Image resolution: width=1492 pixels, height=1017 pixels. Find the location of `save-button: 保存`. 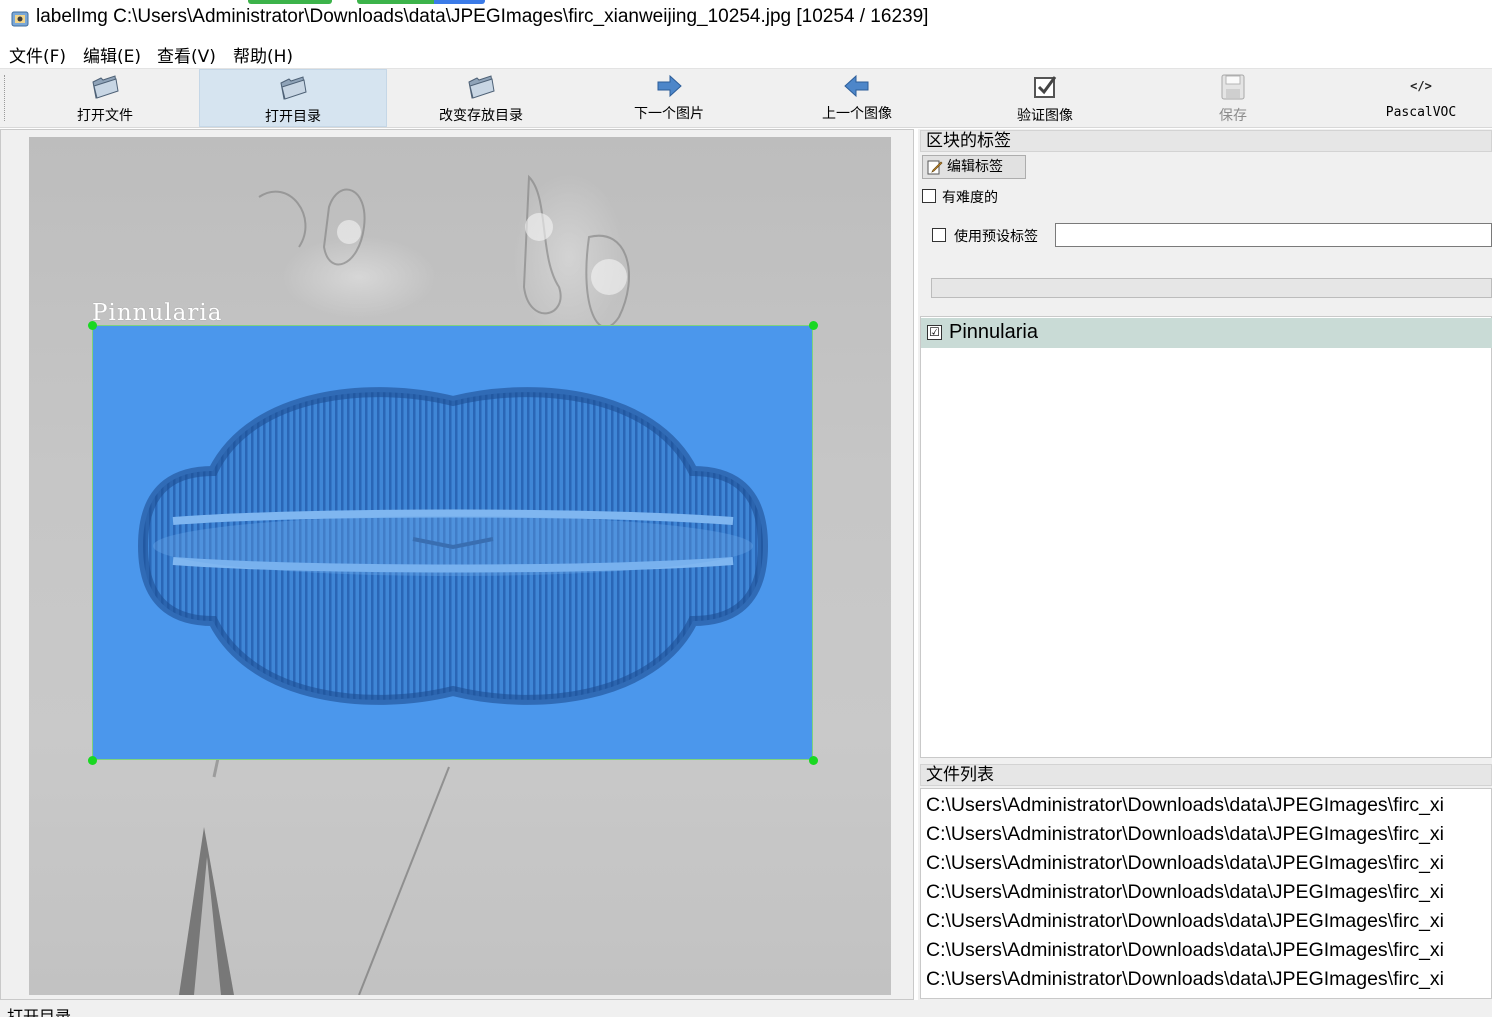

save-button: 保存 is located at coordinates (1233, 98).